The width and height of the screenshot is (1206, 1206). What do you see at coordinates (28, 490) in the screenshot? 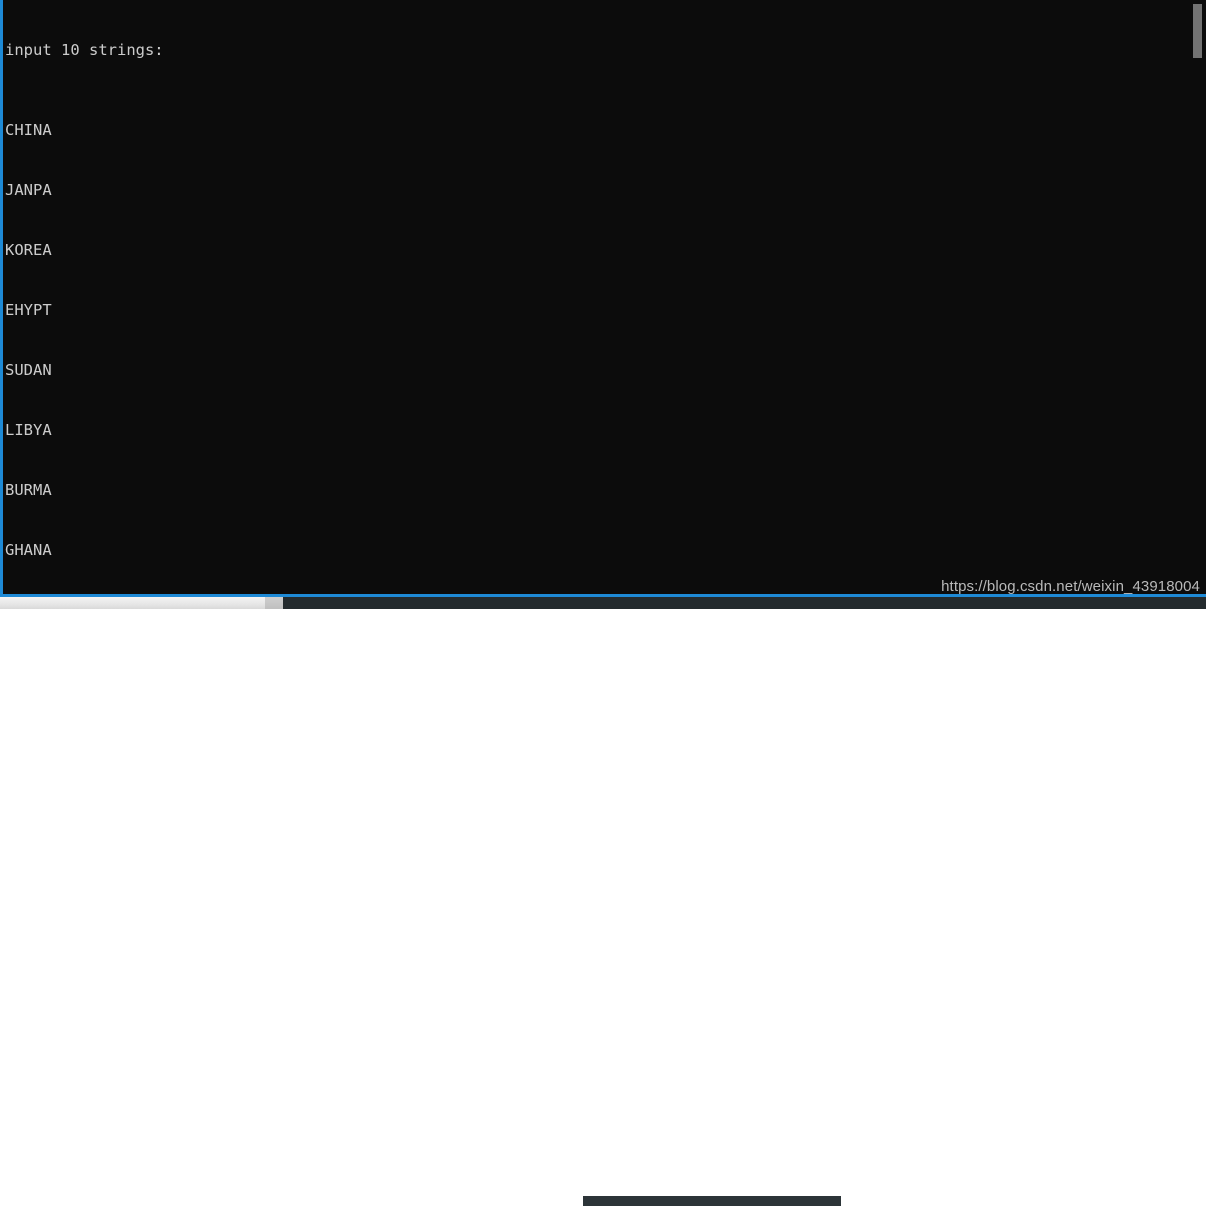
I see `console-line-input-6: BURMA` at bounding box center [28, 490].